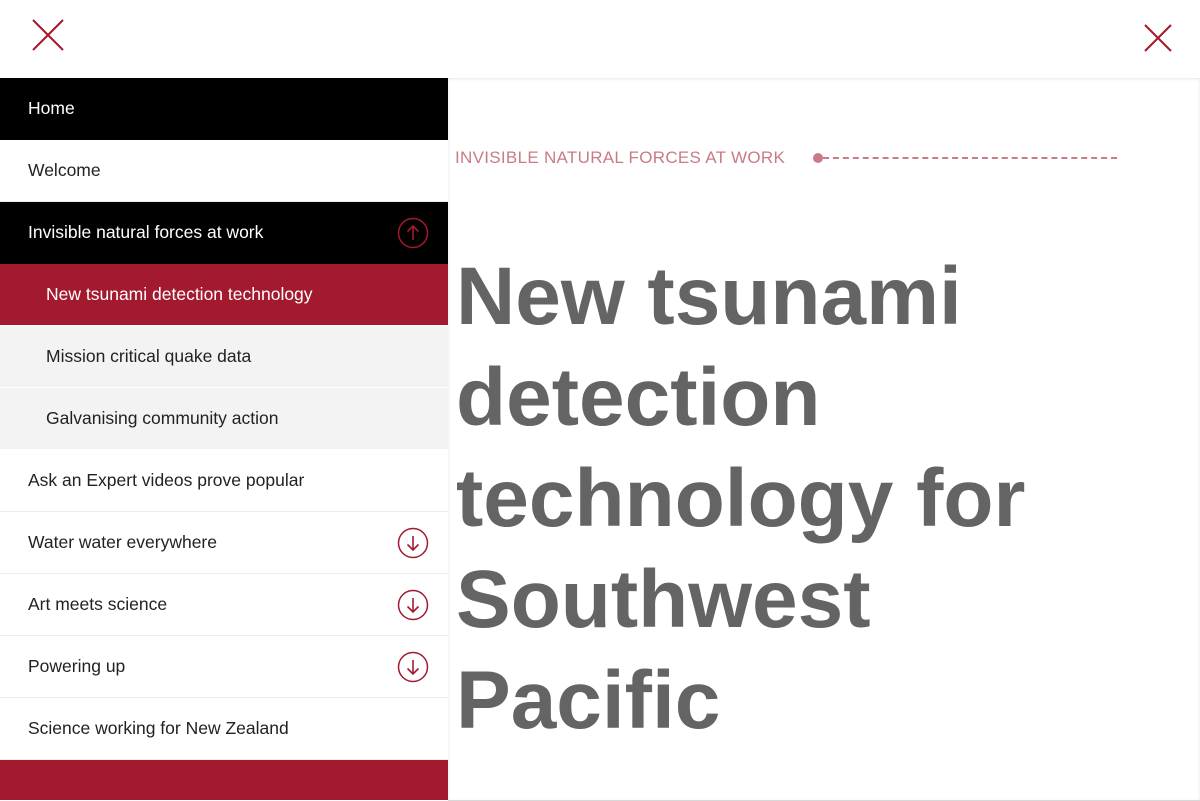 Image resolution: width=1200 pixels, height=801 pixels. I want to click on nav-item-label: Powering up, so click(77, 666).